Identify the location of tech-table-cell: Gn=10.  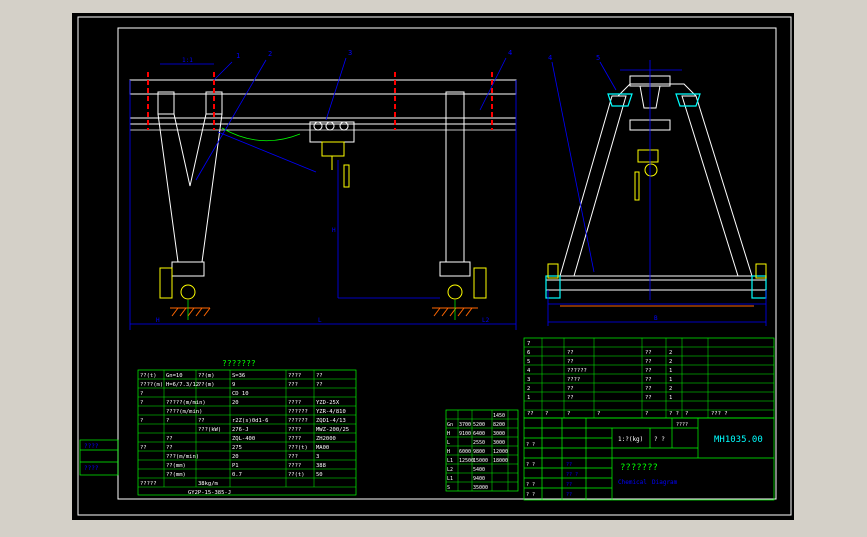
(174, 376).